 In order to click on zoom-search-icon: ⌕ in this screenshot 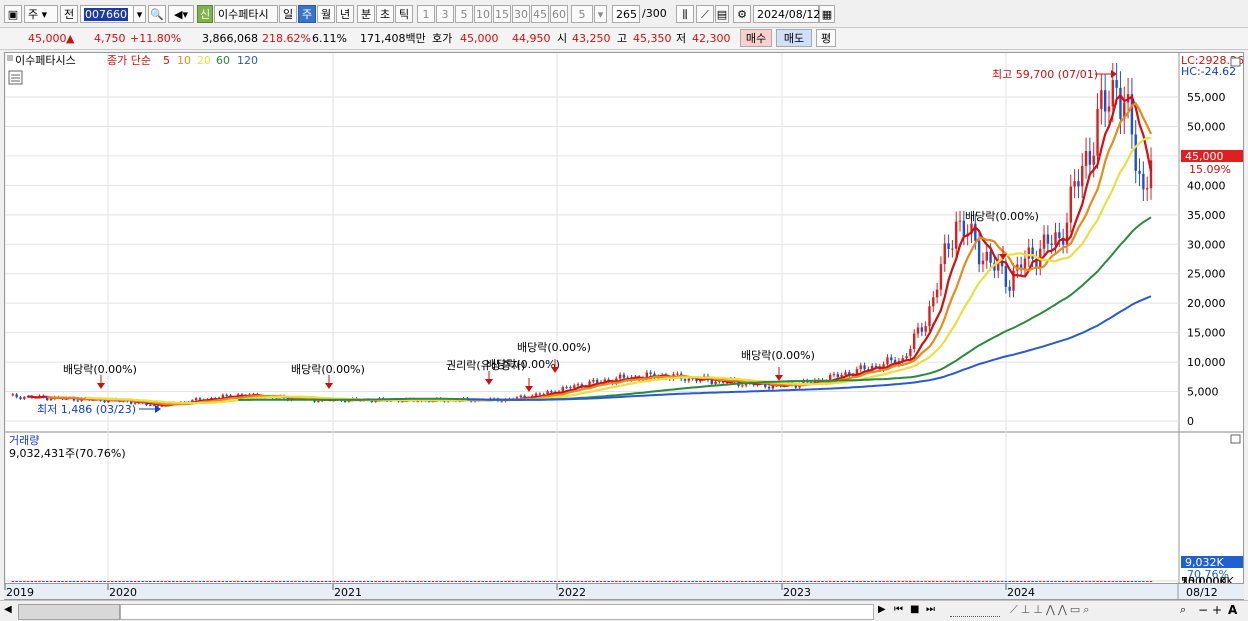, I will do `click(1183, 610)`.